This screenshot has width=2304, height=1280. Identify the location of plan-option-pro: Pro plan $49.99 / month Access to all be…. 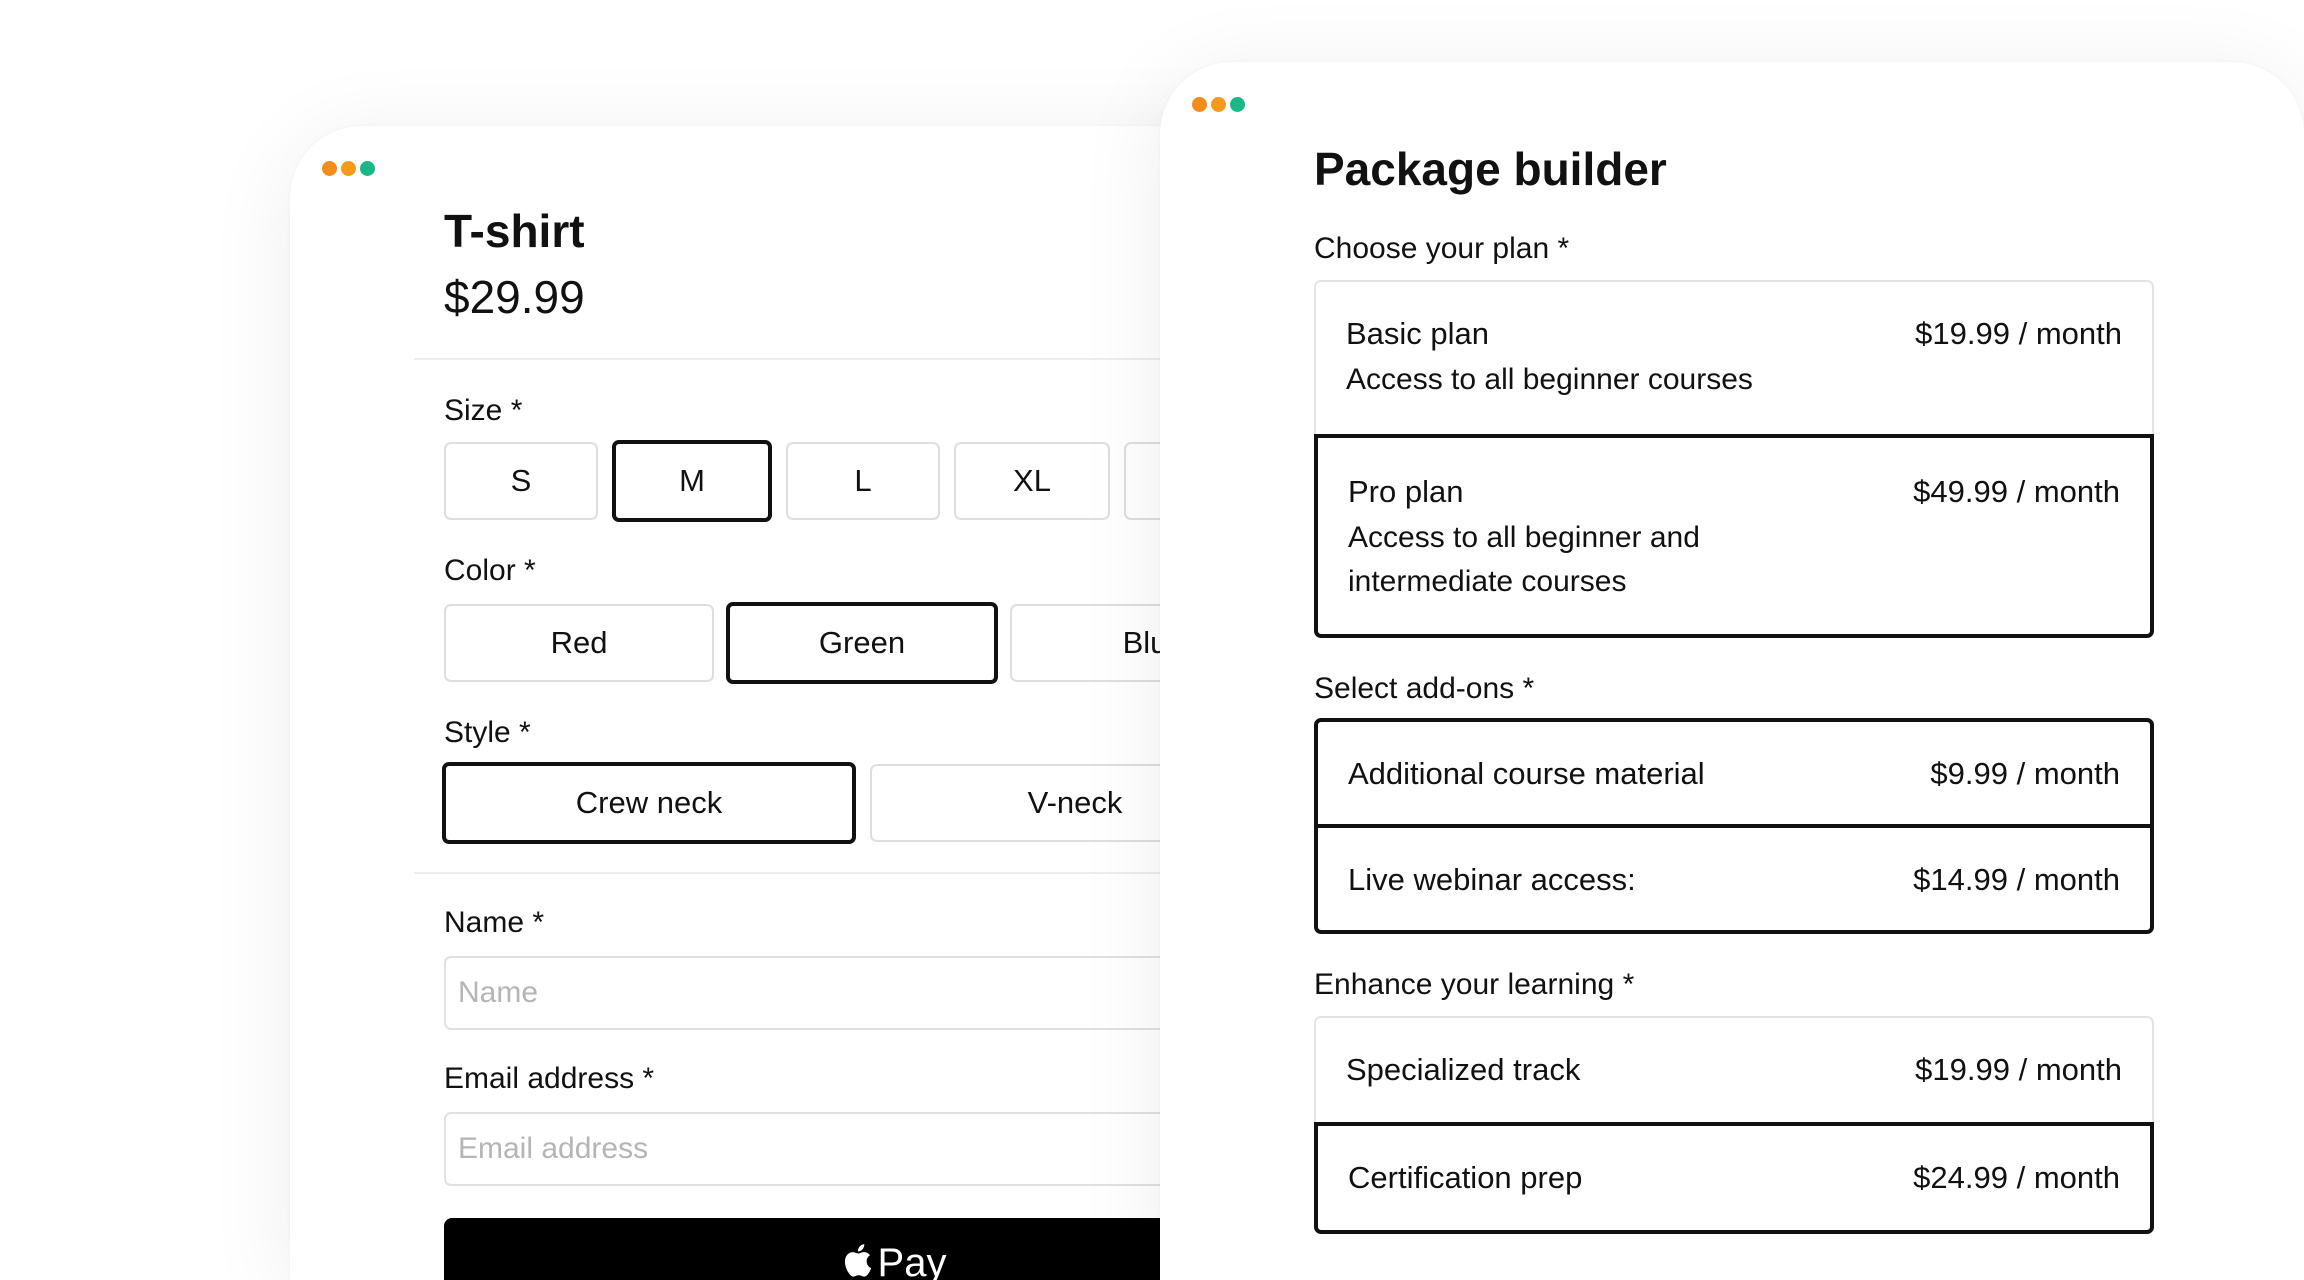
(1734, 536).